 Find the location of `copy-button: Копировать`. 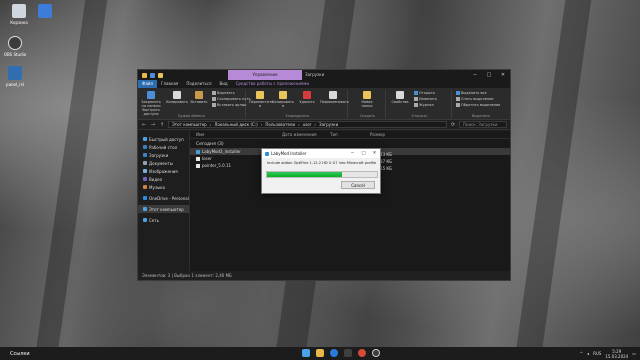

copy-button: Копировать is located at coordinates (177, 97).